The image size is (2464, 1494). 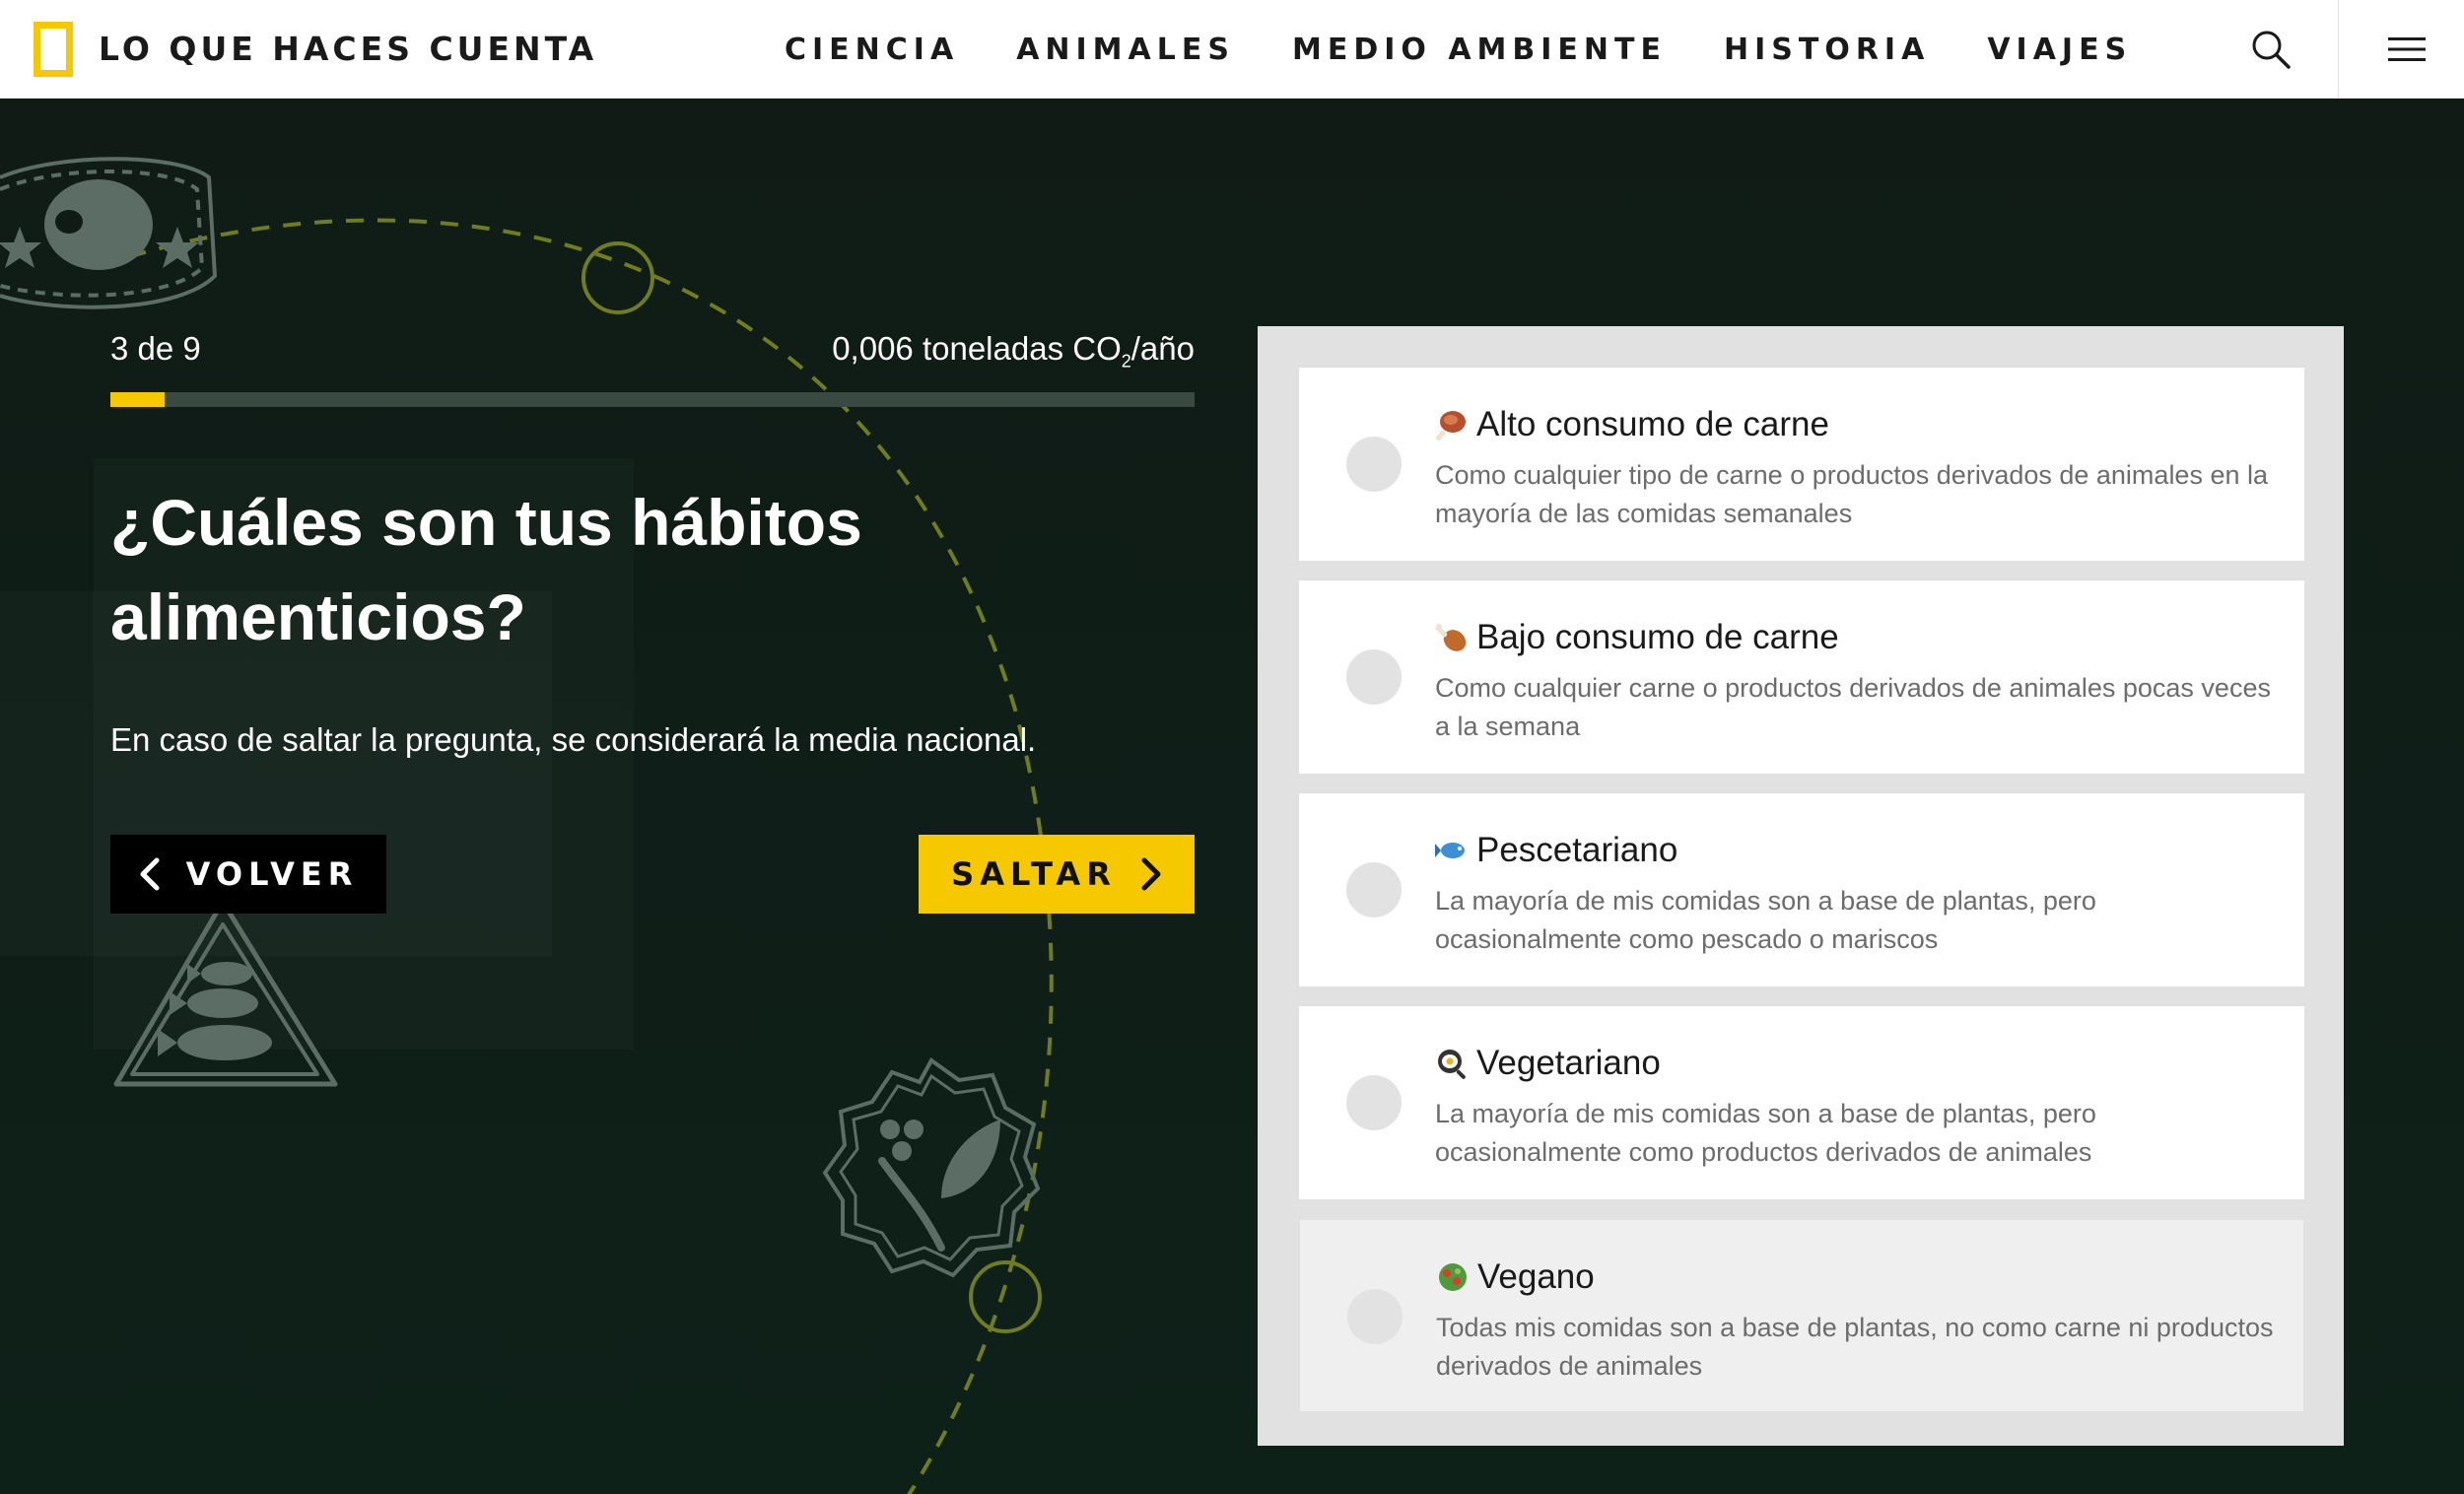 What do you see at coordinates (109, 233) in the screenshot?
I see `meat-badge-icon` at bounding box center [109, 233].